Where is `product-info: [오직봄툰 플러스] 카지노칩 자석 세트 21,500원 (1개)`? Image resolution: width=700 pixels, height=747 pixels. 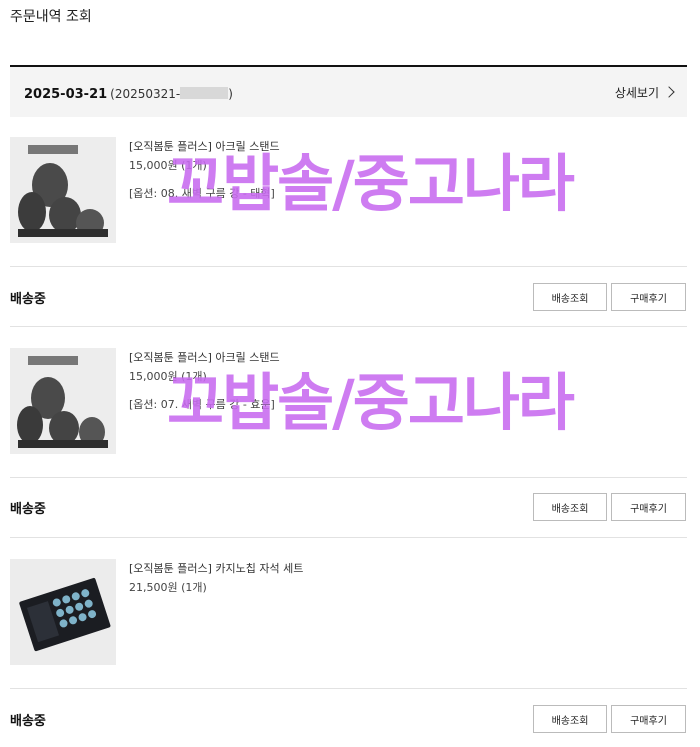
product-info: [오직봄툰 플러스] 카지노칩 자석 세트 21,500원 (1개) is located at coordinates (216, 578).